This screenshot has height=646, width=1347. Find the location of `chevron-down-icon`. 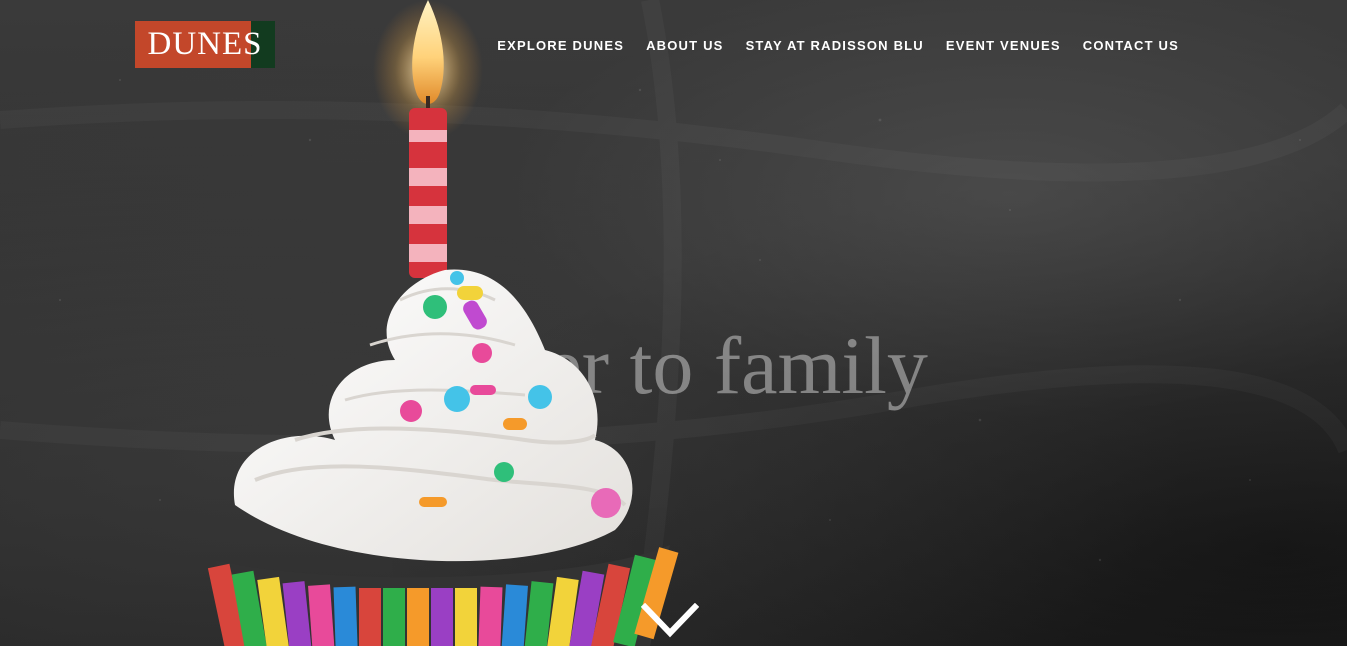

chevron-down-icon is located at coordinates (670, 621).